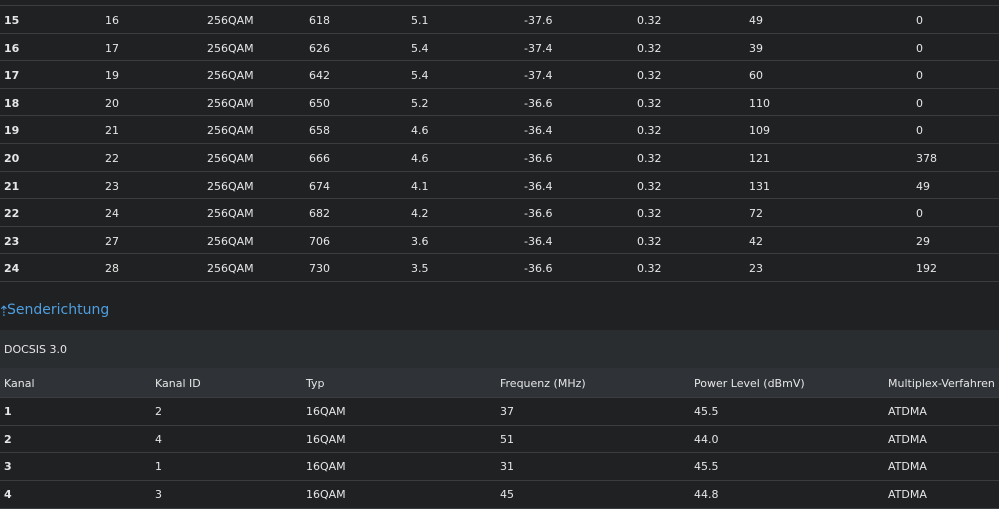 The width and height of the screenshot is (999, 509). Describe the element at coordinates (538, 241) in the screenshot. I see `table-cell: -36.4` at that location.